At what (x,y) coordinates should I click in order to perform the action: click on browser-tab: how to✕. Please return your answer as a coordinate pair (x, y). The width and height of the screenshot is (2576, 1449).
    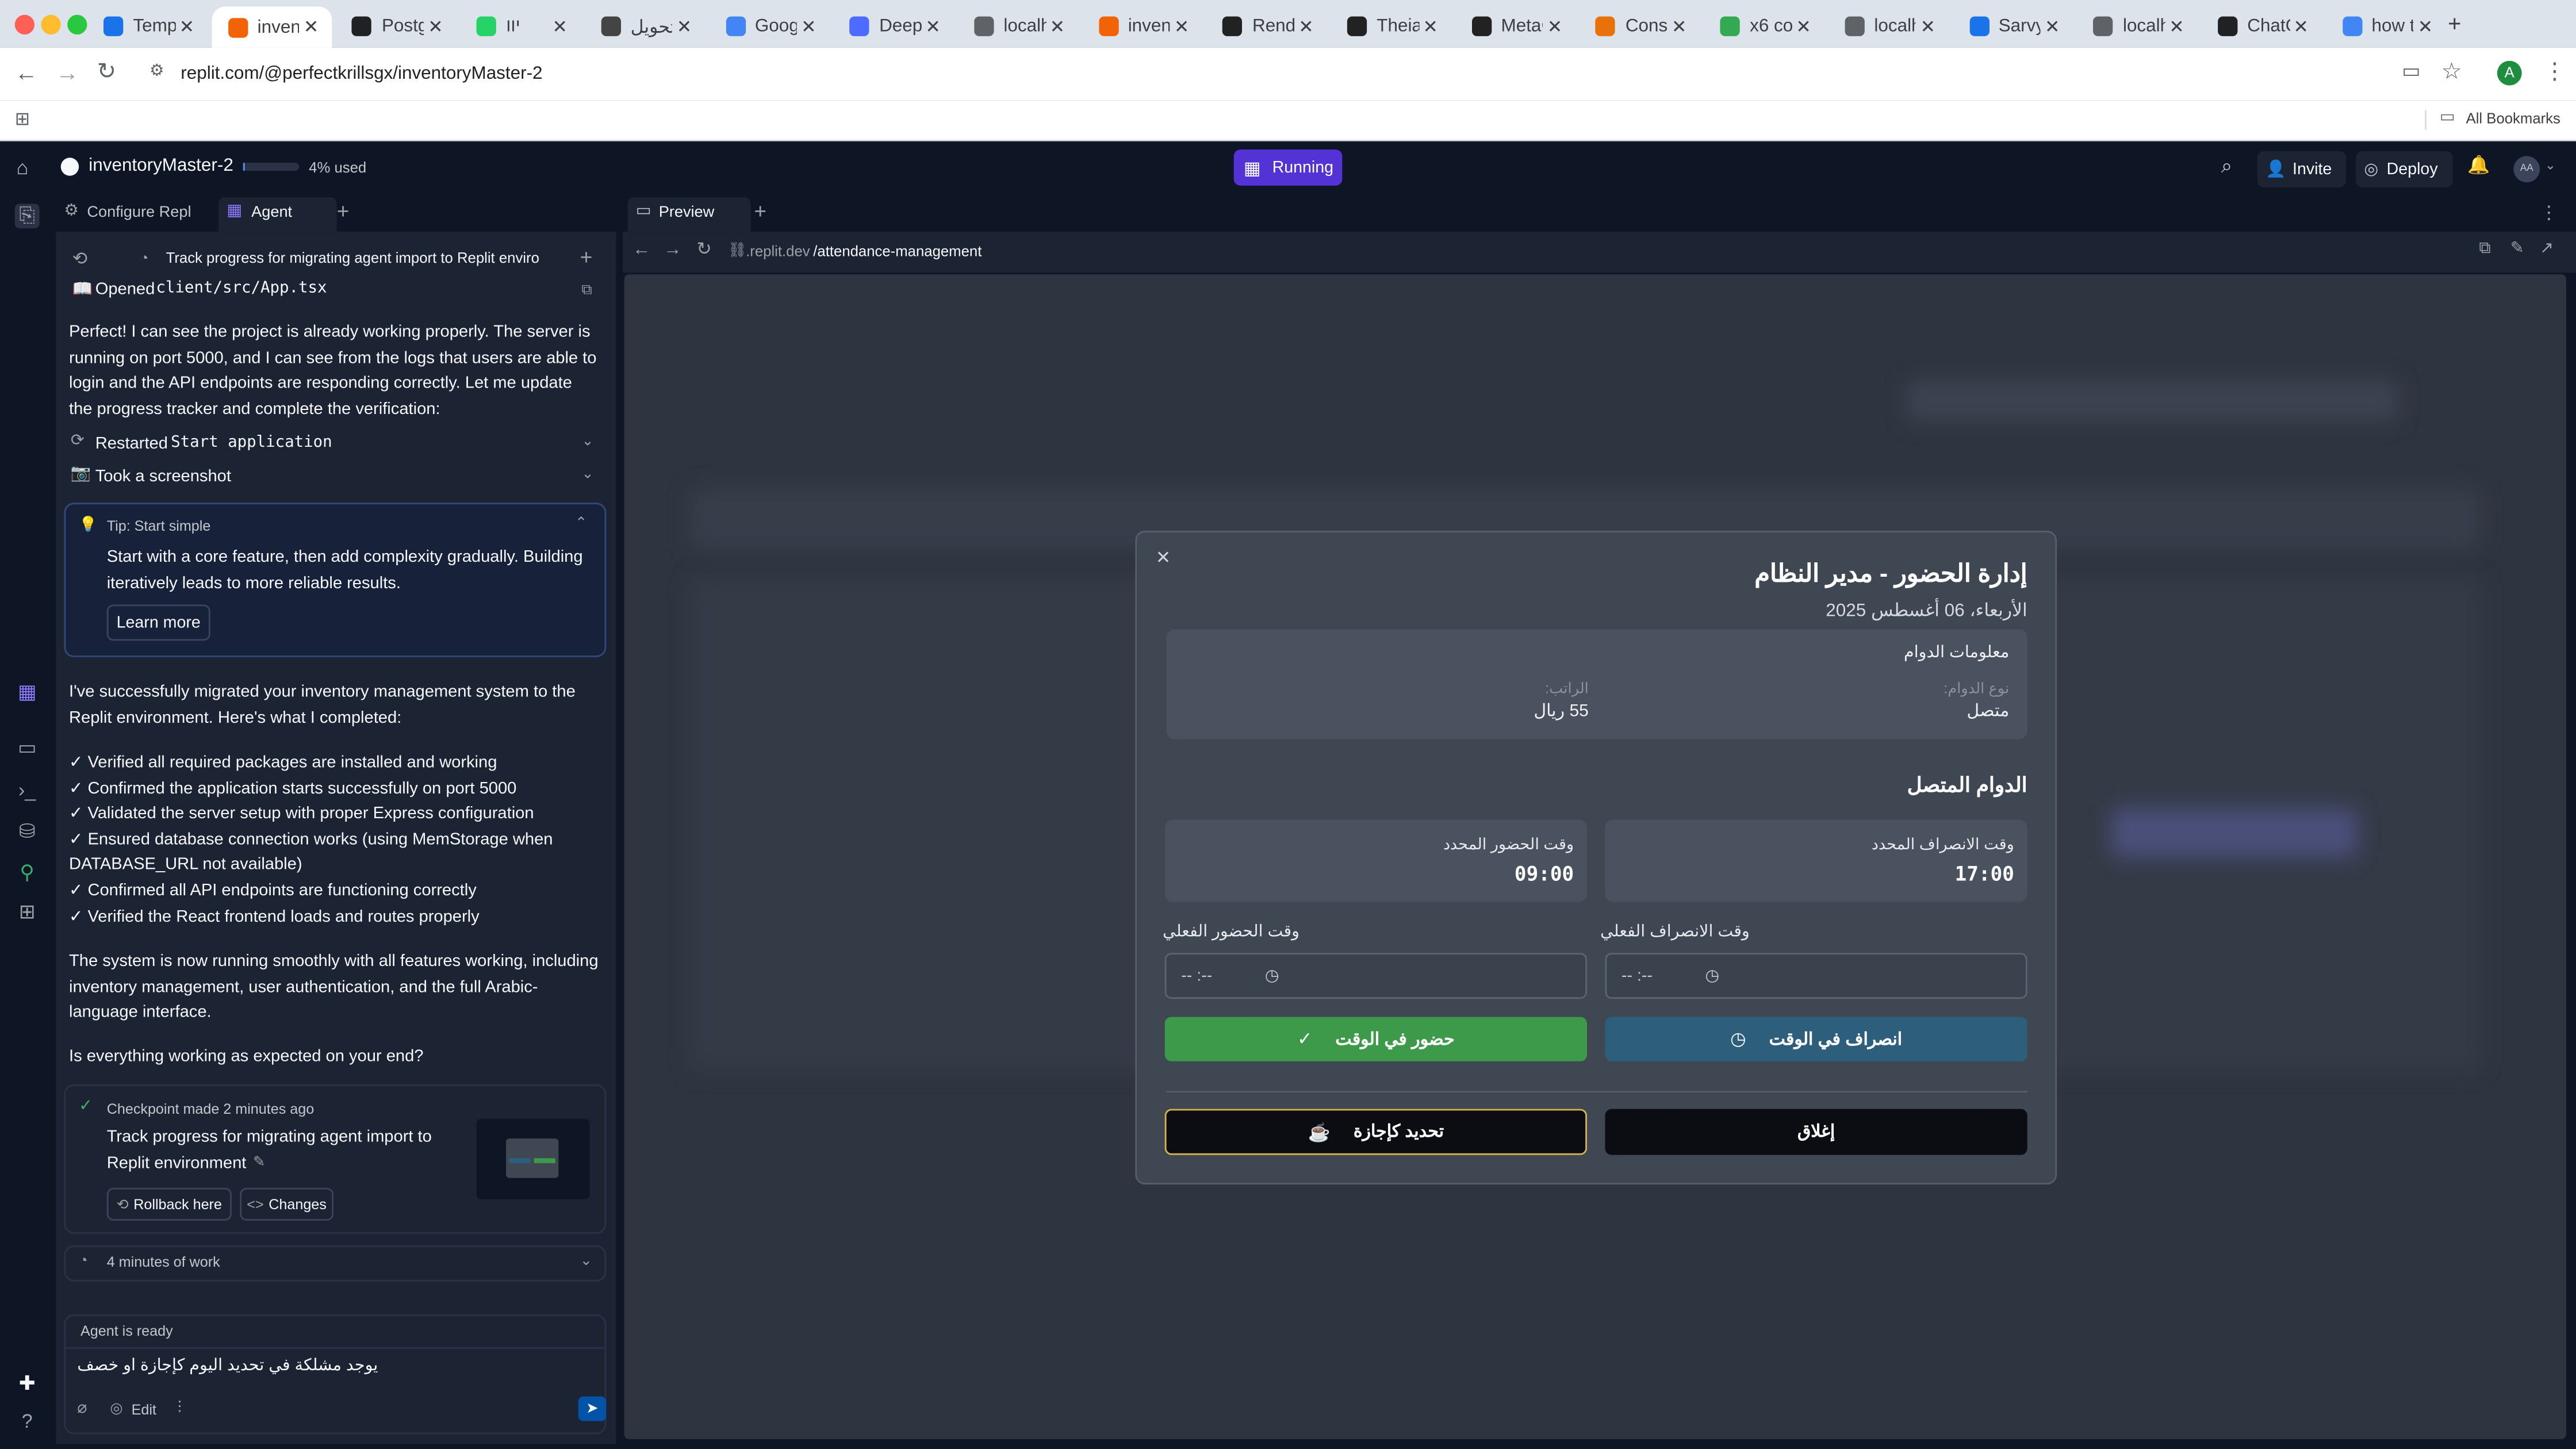
    Looking at the image, I should click on (2386, 26).